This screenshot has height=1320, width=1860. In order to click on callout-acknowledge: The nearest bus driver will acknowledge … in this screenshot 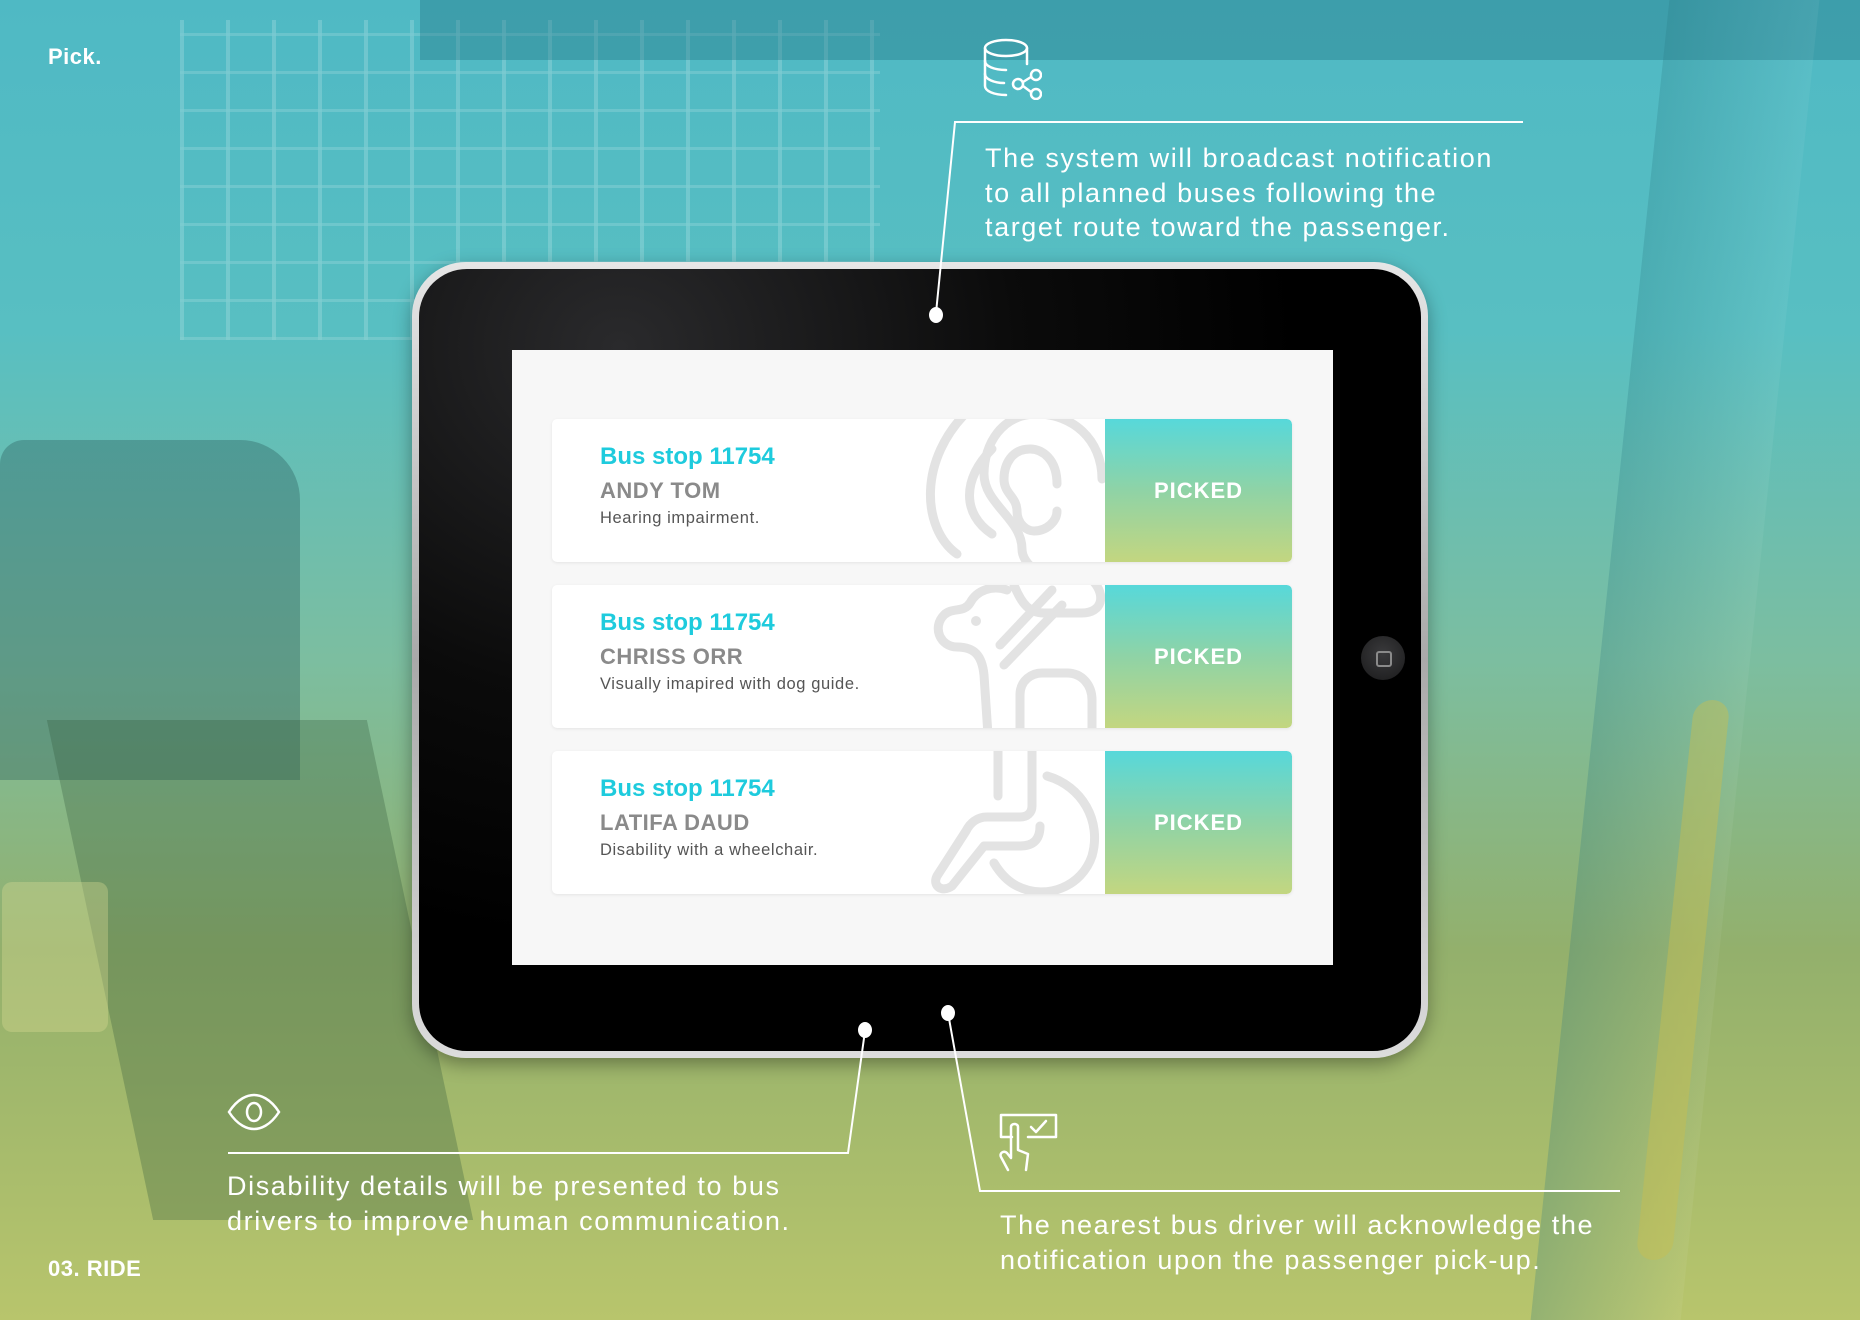, I will do `click(1297, 1242)`.